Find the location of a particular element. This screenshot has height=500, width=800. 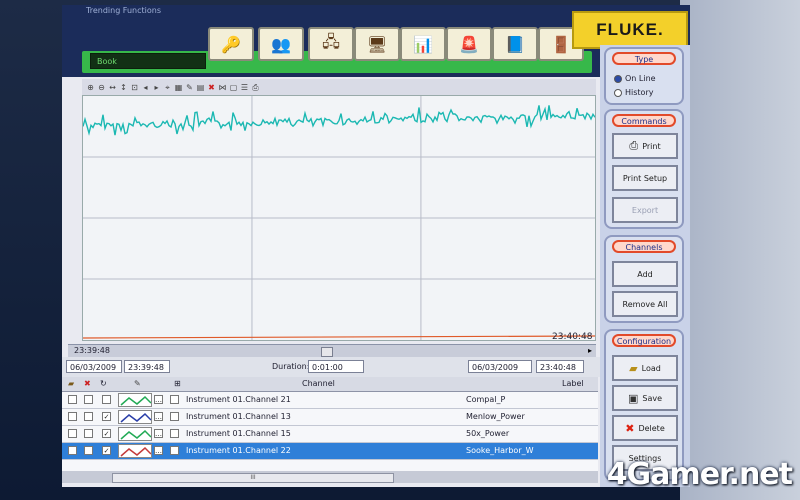

scroll-right-icon: ▸ is located at coordinates (590, 351).